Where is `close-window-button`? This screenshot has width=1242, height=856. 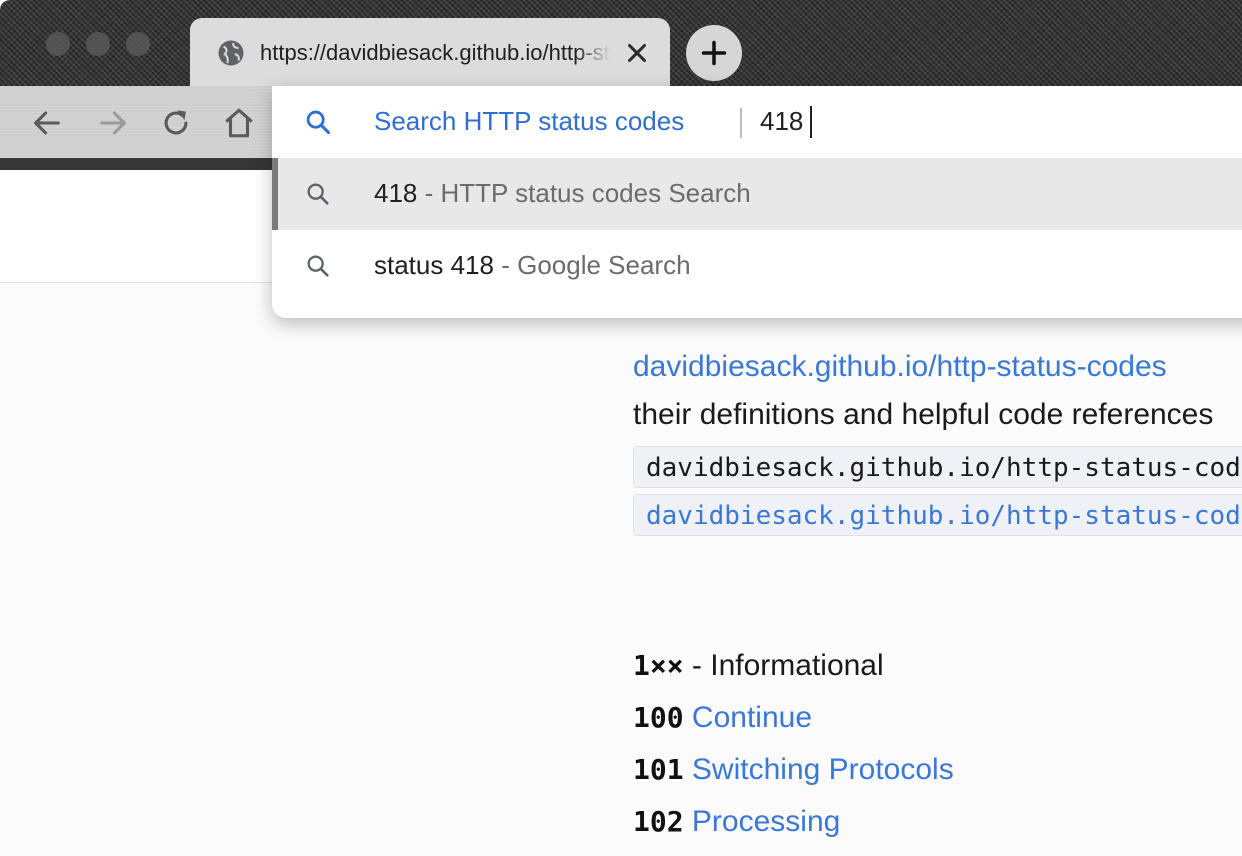 close-window-button is located at coordinates (58, 44).